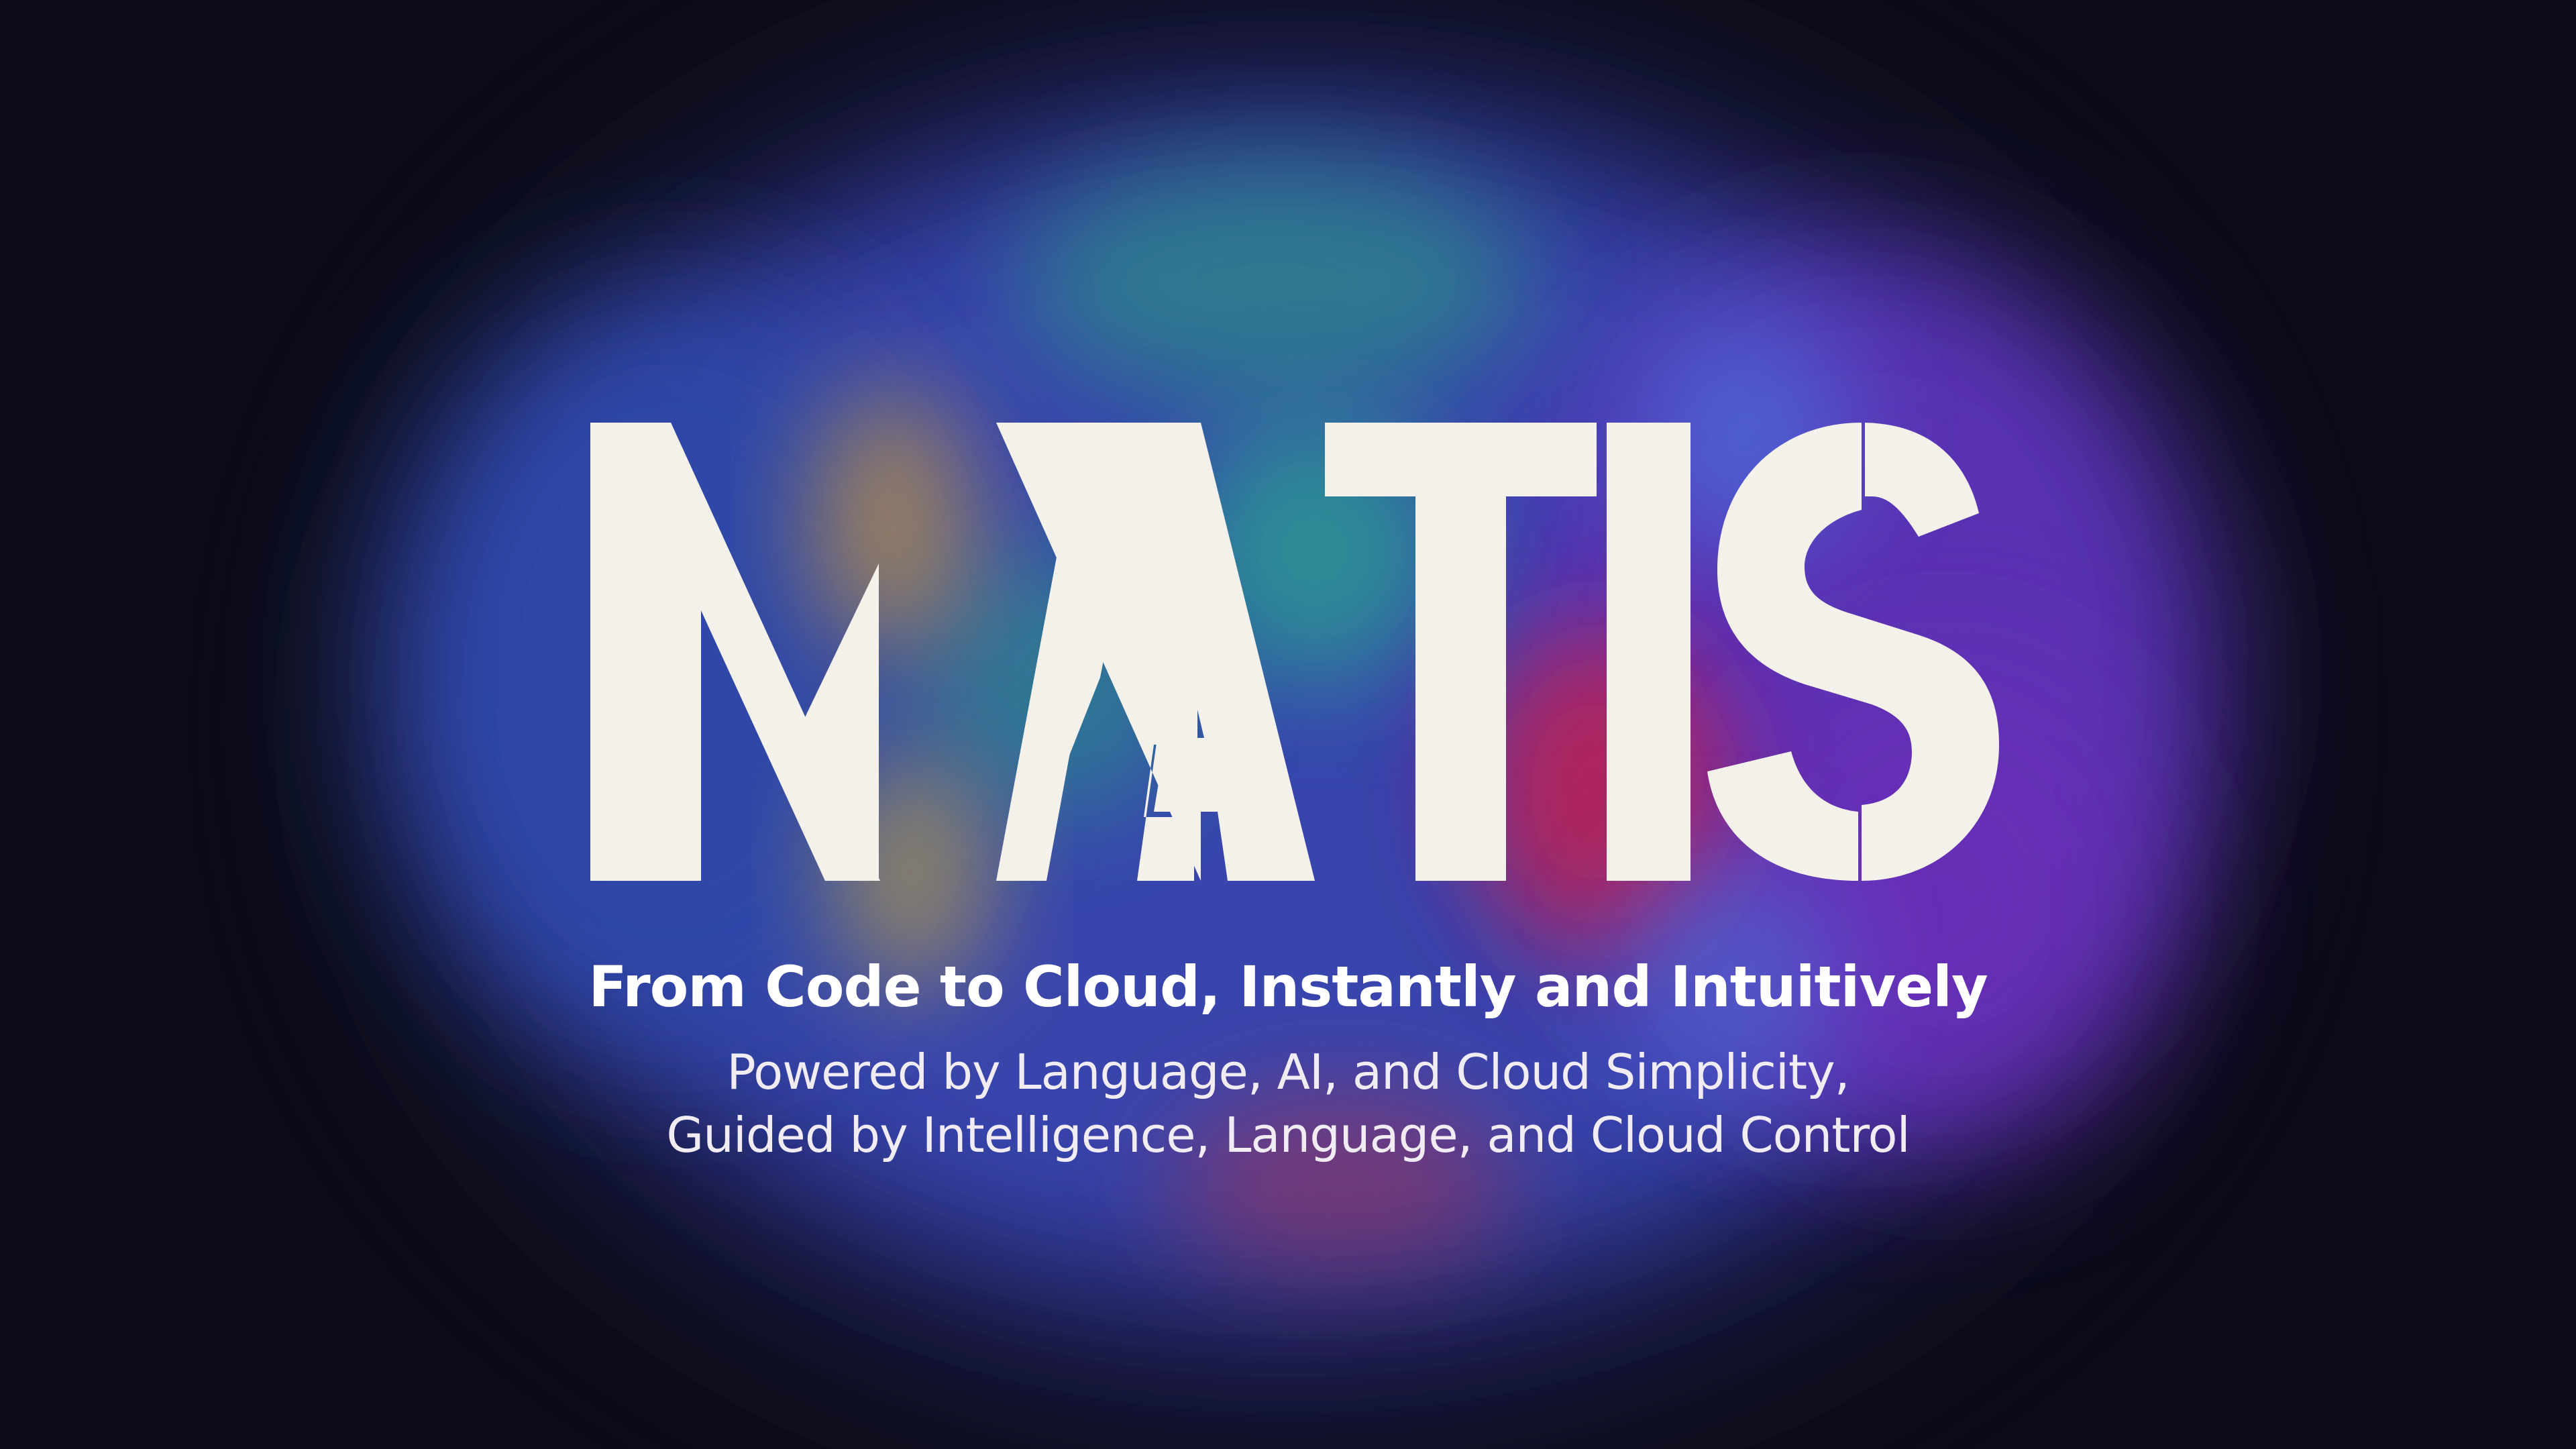 The width and height of the screenshot is (2576, 1449). What do you see at coordinates (1648, 652) in the screenshot?
I see `logo-letter-i` at bounding box center [1648, 652].